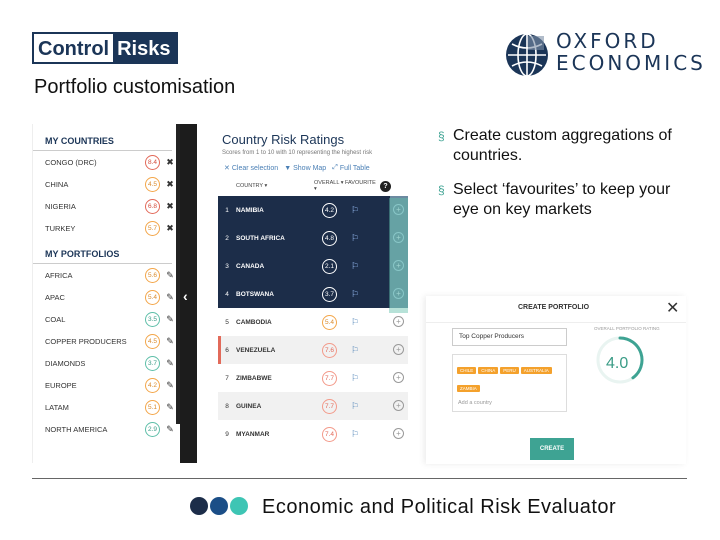 The height and width of the screenshot is (540, 720). Describe the element at coordinates (188, 293) in the screenshot. I see `collapse-sidebar-button: ‹` at that location.